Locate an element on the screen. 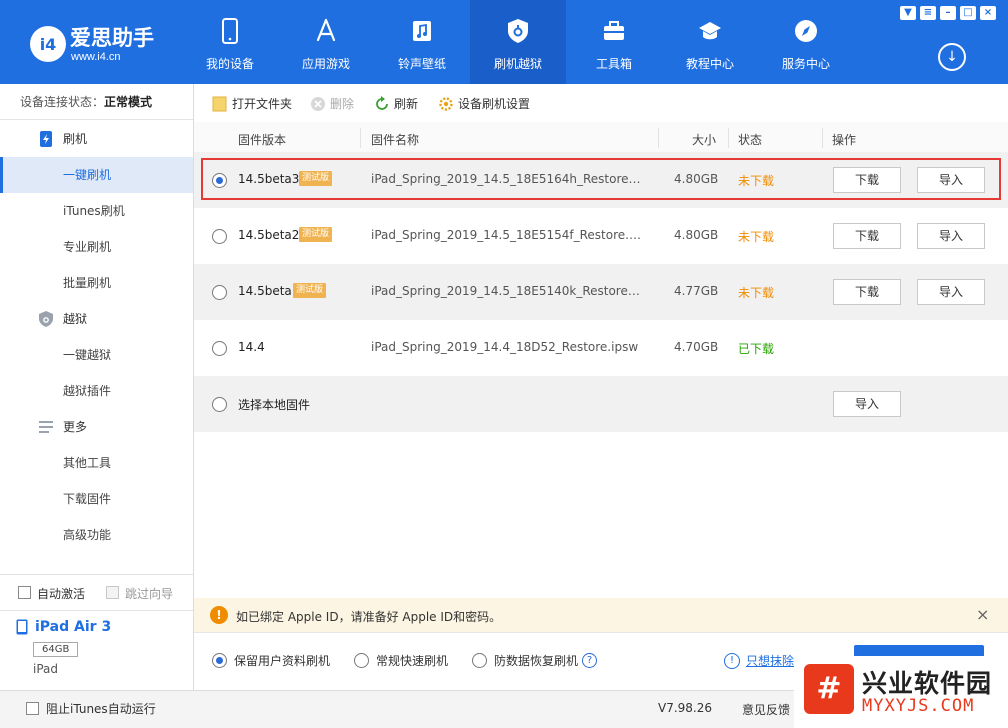 Image resolution: width=1008 pixels, height=728 pixels. option-label: 防数据恢复刷机 is located at coordinates (536, 661).